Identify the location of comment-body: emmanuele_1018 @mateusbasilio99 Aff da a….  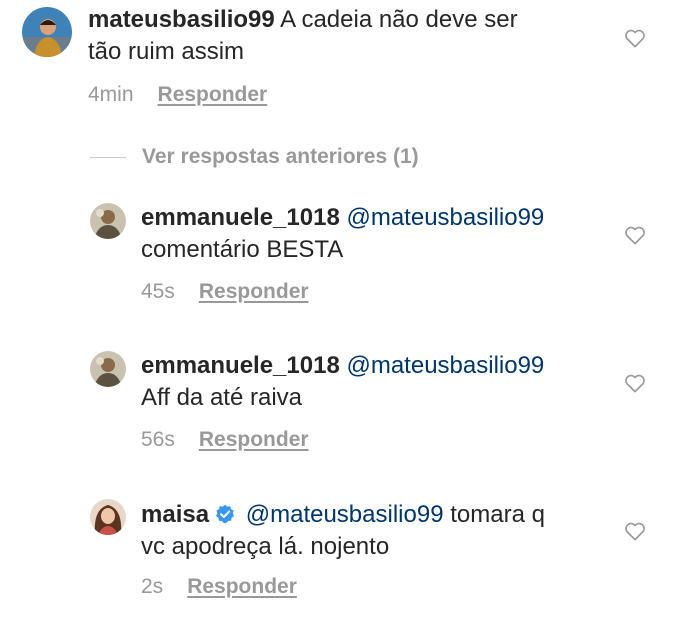
(376, 382).